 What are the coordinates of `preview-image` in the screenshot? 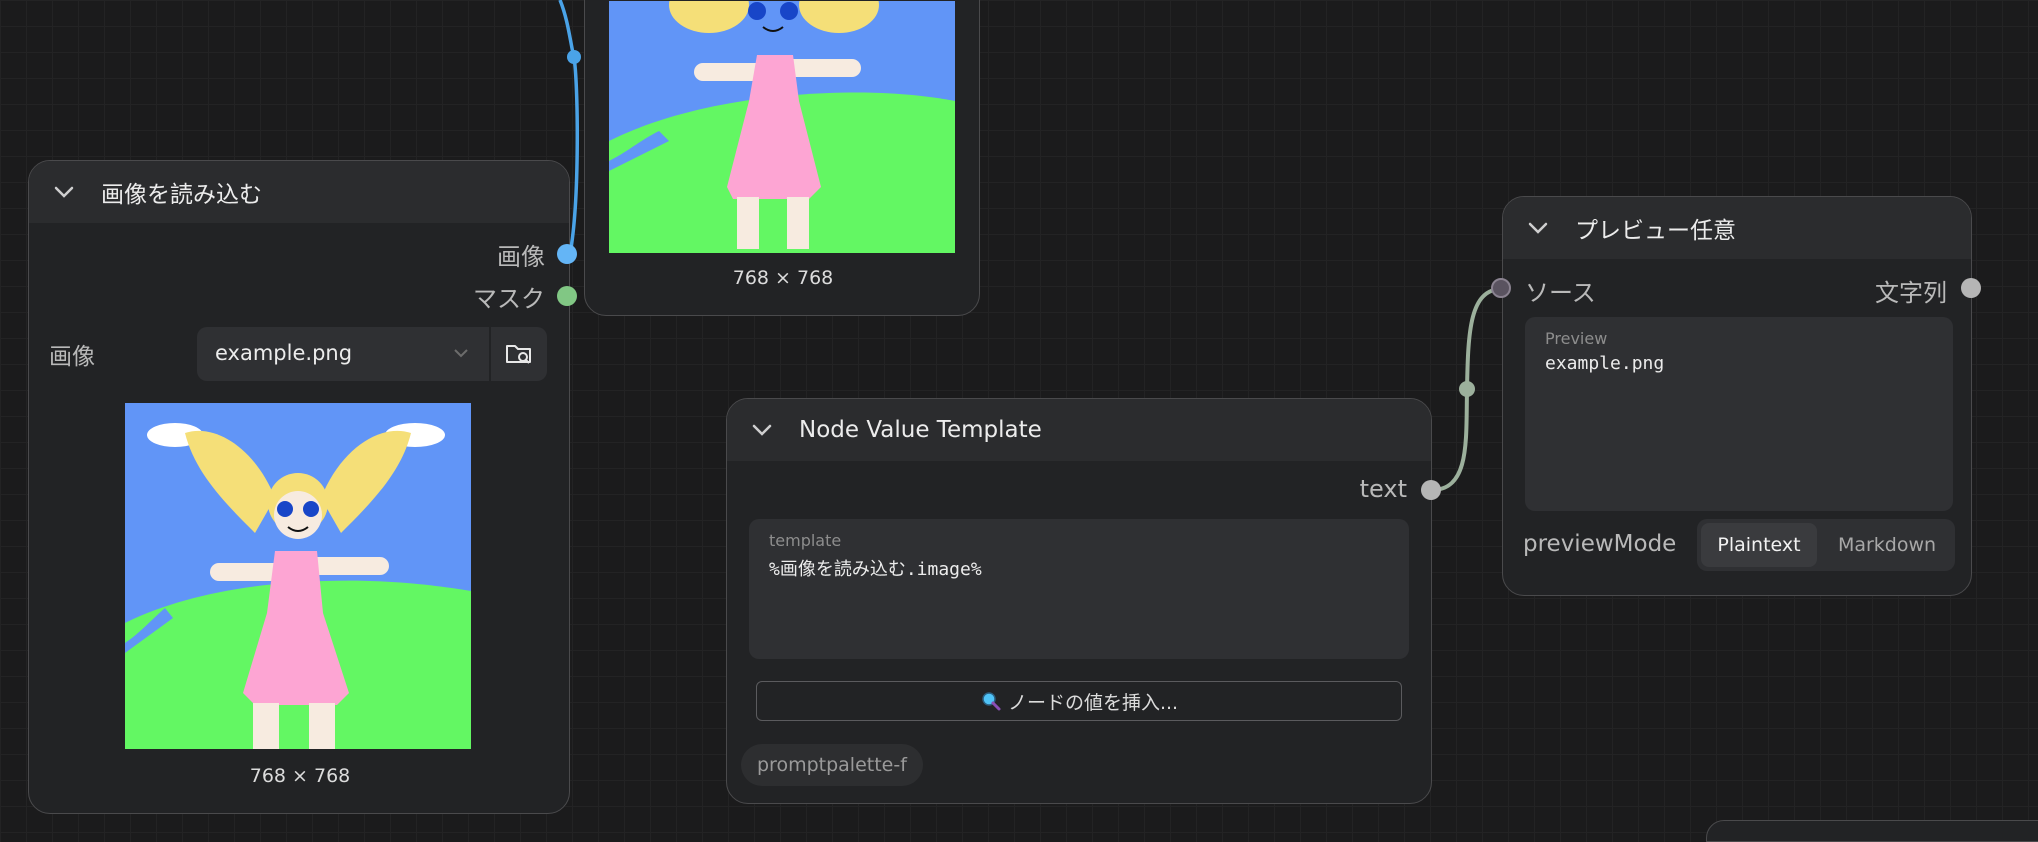 It's located at (782, 127).